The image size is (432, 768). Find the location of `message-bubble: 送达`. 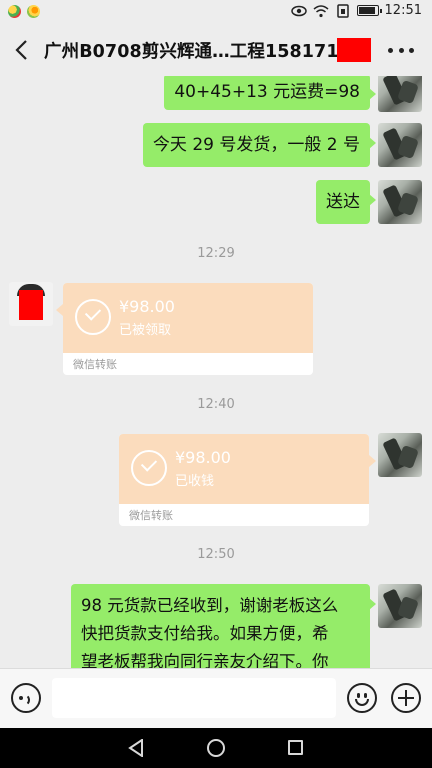

message-bubble: 送达 is located at coordinates (346, 202).